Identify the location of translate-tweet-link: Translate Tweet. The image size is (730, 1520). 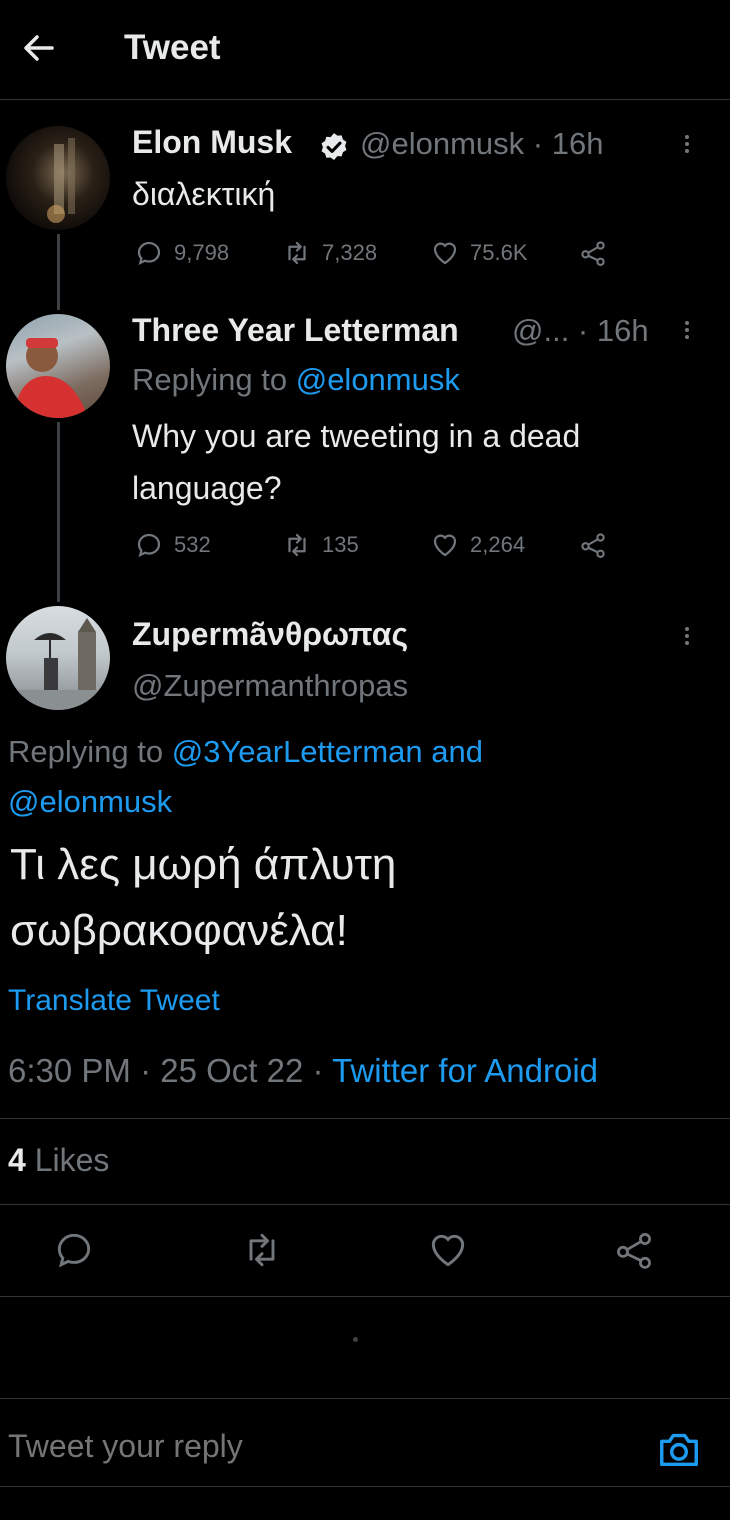
(114, 1001).